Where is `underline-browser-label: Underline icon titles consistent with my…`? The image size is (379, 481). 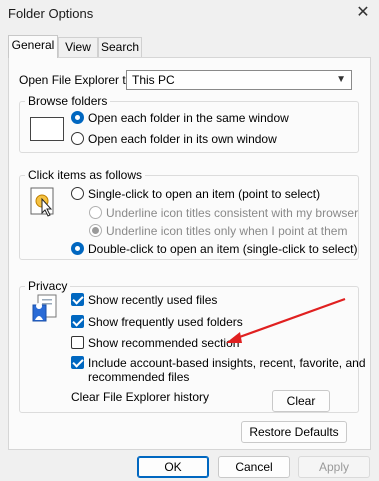 underline-browser-label: Underline icon titles consistent with my… is located at coordinates (232, 213).